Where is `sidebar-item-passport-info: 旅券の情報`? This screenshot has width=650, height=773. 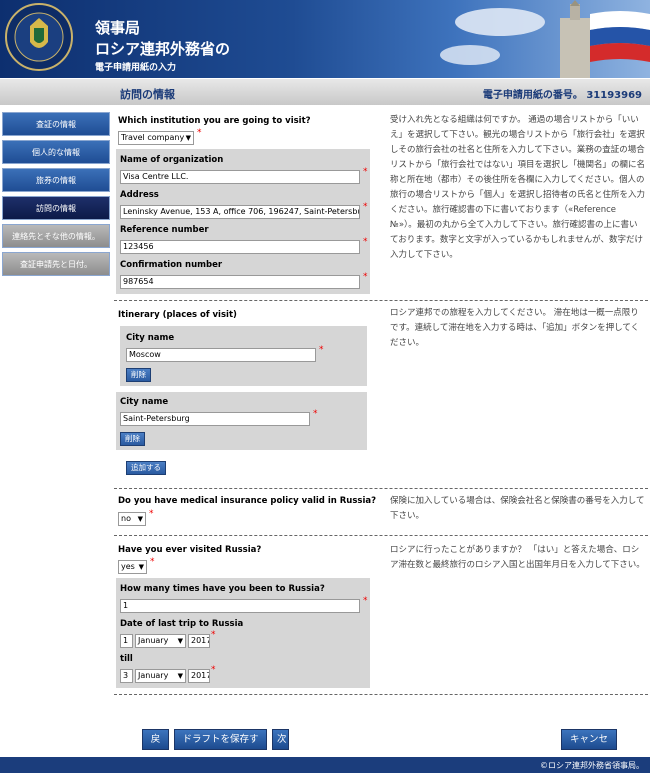
sidebar-item-passport-info: 旅券の情報 is located at coordinates (56, 180).